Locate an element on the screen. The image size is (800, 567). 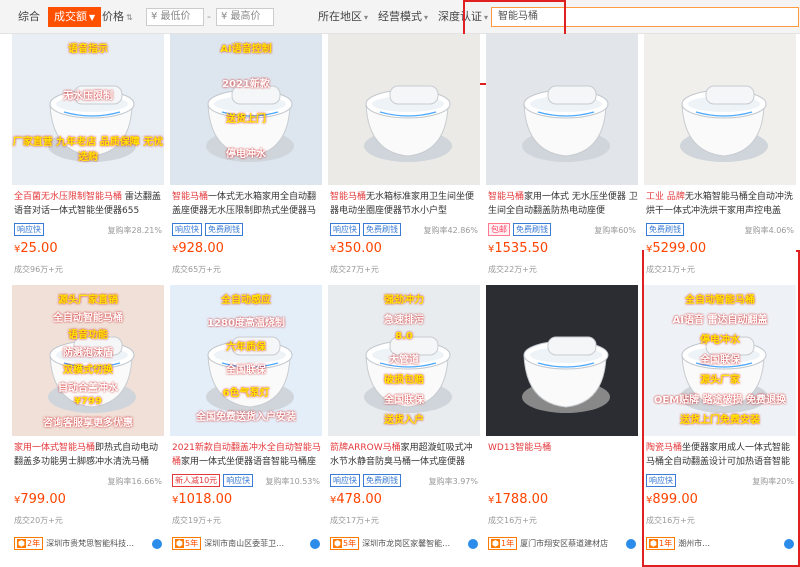
image-overlay-text: 1280度高温烧制 is located at coordinates (246, 324).